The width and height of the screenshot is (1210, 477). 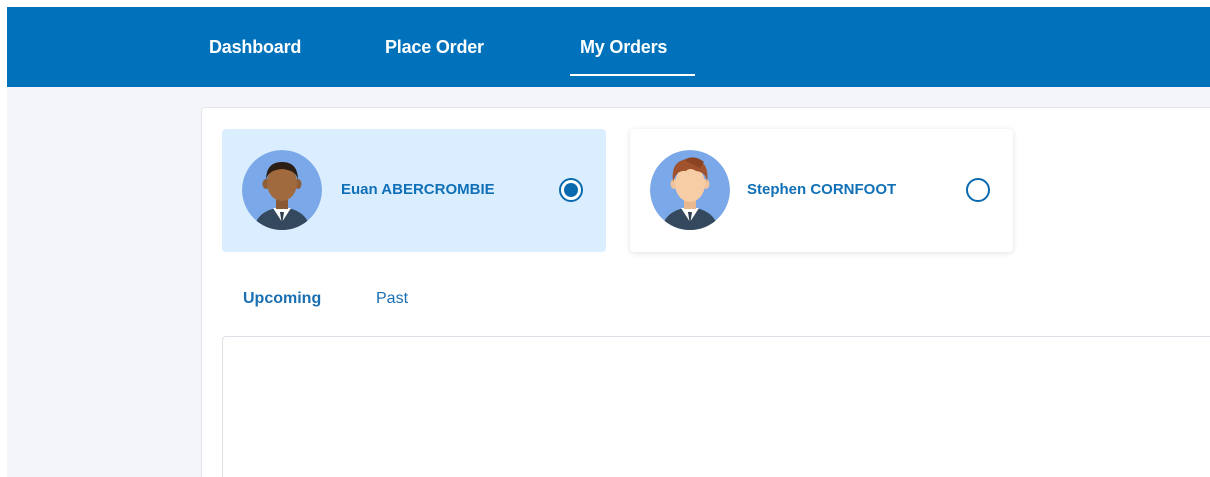 I want to click on person-name: Stephen CORNFOOT, so click(x=822, y=189).